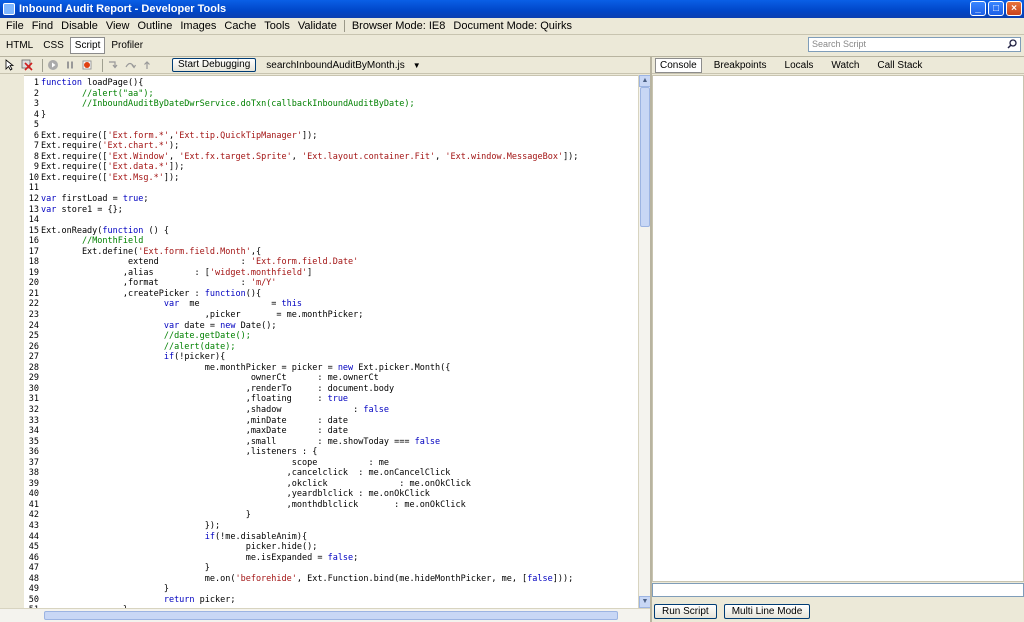 The image size is (1024, 622). I want to click on line-number: 19, so click(31, 273).